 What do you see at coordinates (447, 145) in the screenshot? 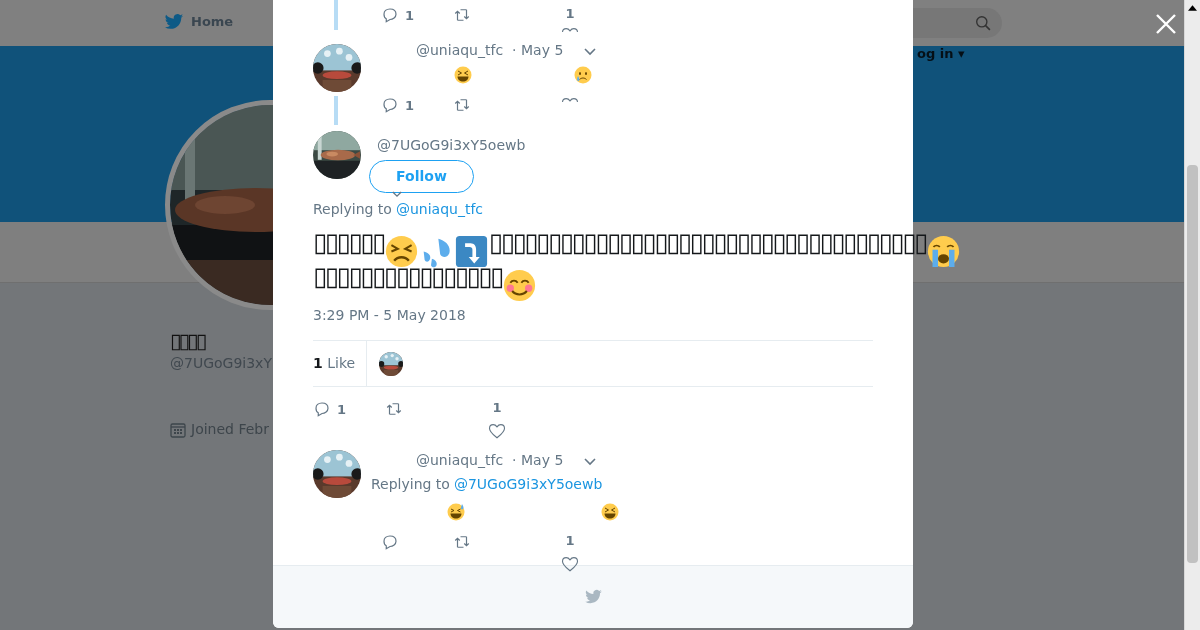
I see `user-handle: @7UGoG9i3xY5oewb` at bounding box center [447, 145].